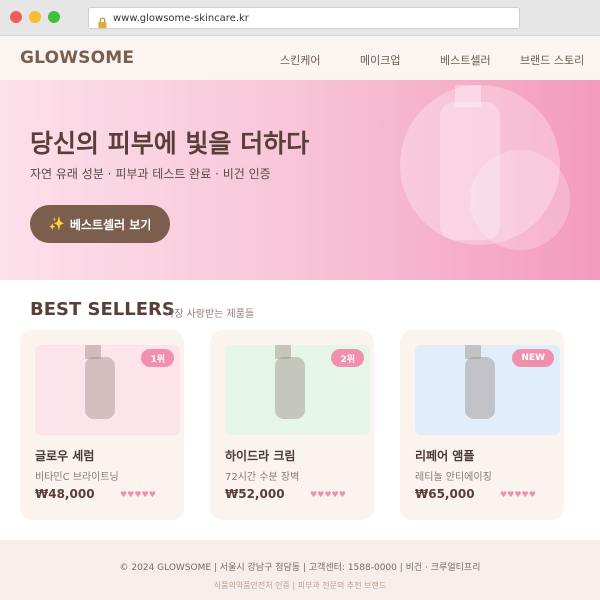  What do you see at coordinates (444, 455) in the screenshot?
I see `product-name: 리페어 앰플` at bounding box center [444, 455].